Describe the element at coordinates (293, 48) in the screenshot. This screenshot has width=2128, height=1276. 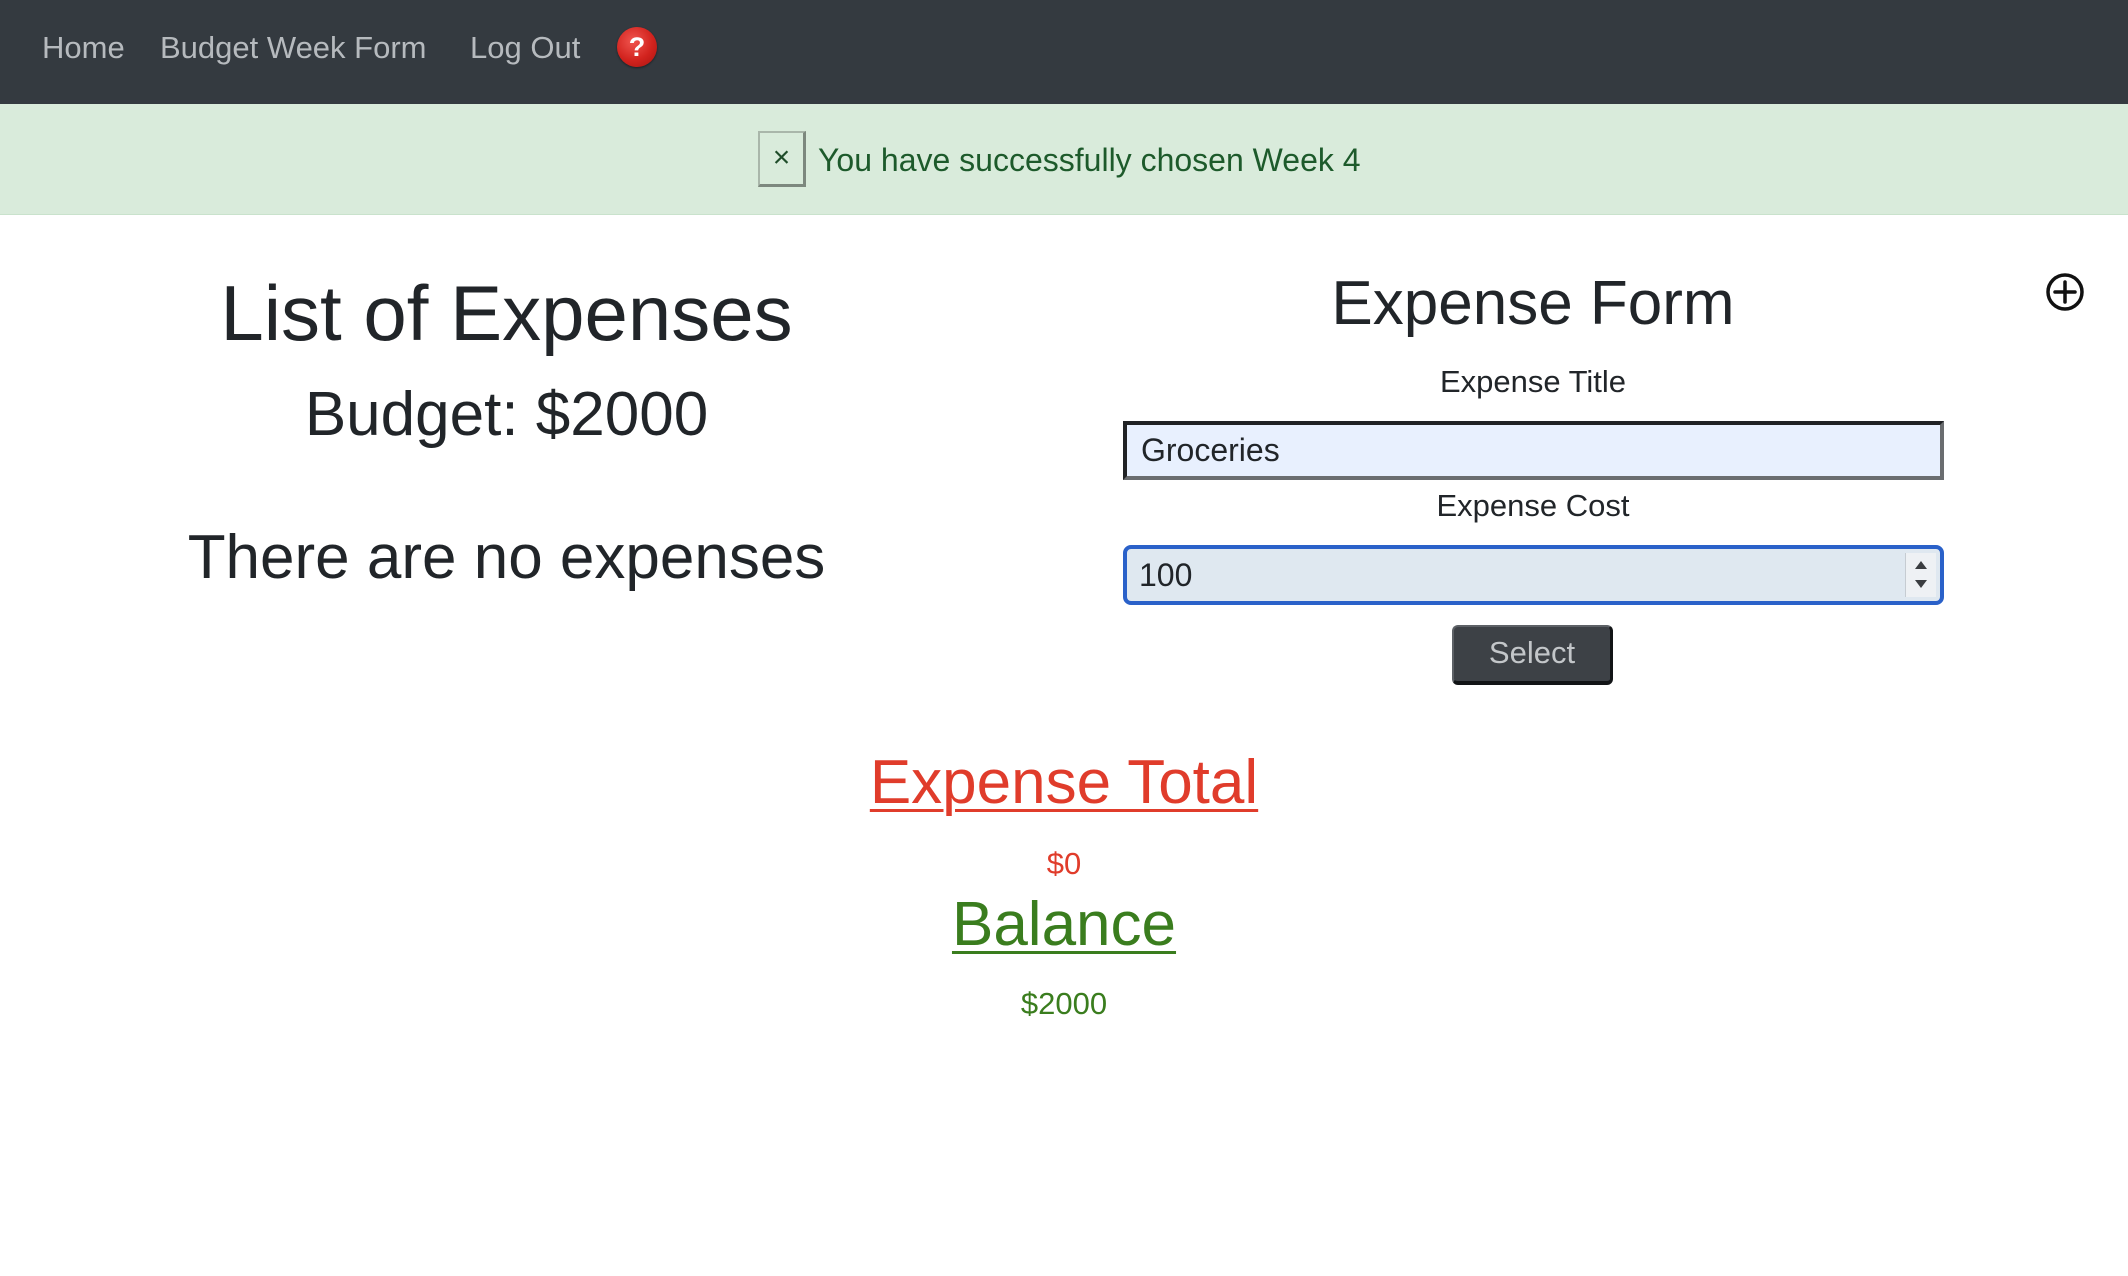
I see `nav-link-budget-week-form: Budget Week Form` at that location.